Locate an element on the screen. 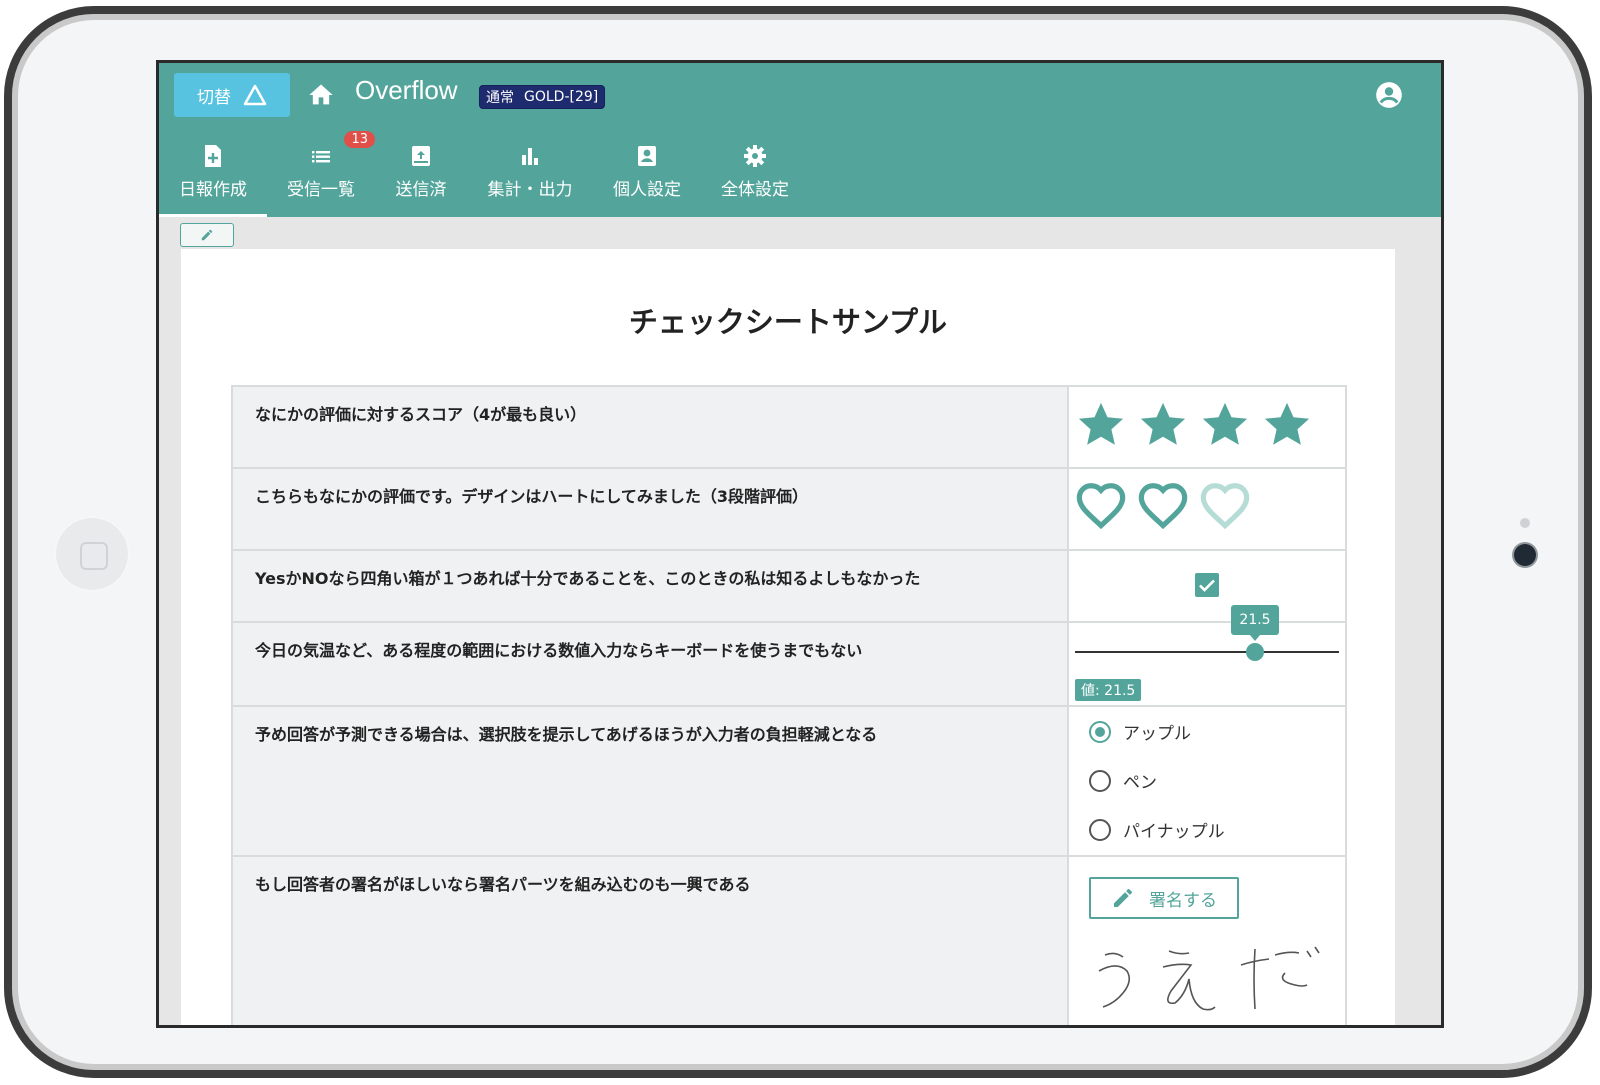  tab-sent: 送信済 is located at coordinates (421, 177).